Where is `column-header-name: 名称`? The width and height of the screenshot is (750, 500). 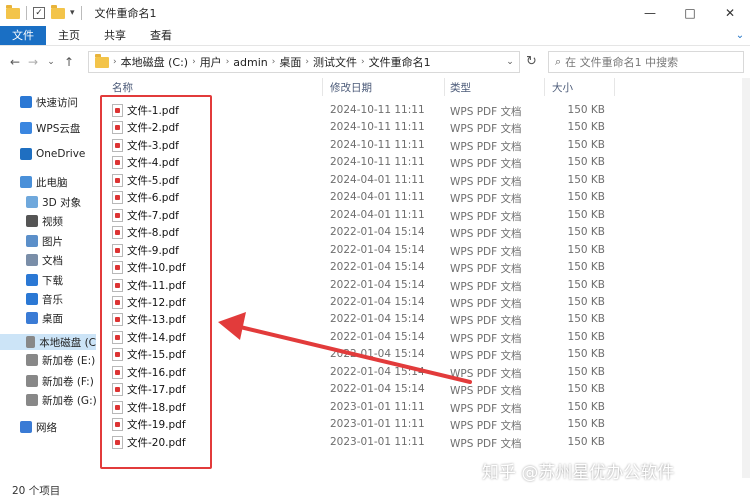
column-header-name: 名称 is located at coordinates (122, 87).